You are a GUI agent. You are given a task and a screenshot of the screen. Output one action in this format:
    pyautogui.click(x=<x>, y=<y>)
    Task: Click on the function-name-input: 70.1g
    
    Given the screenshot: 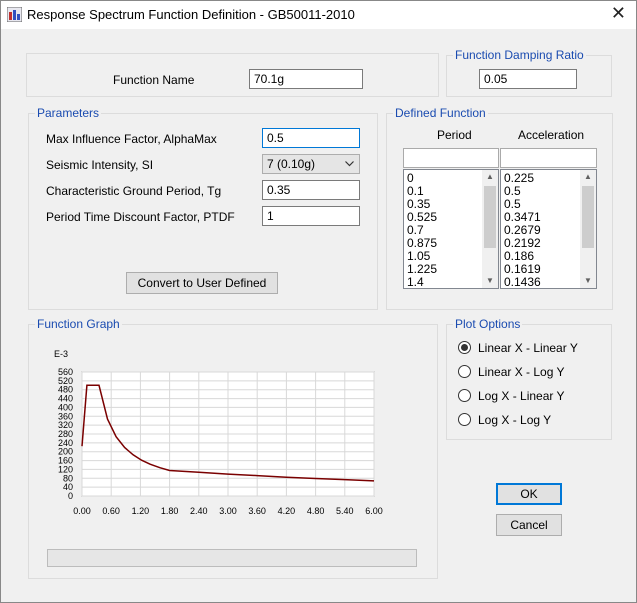 What is the action you would take?
    pyautogui.click(x=306, y=79)
    